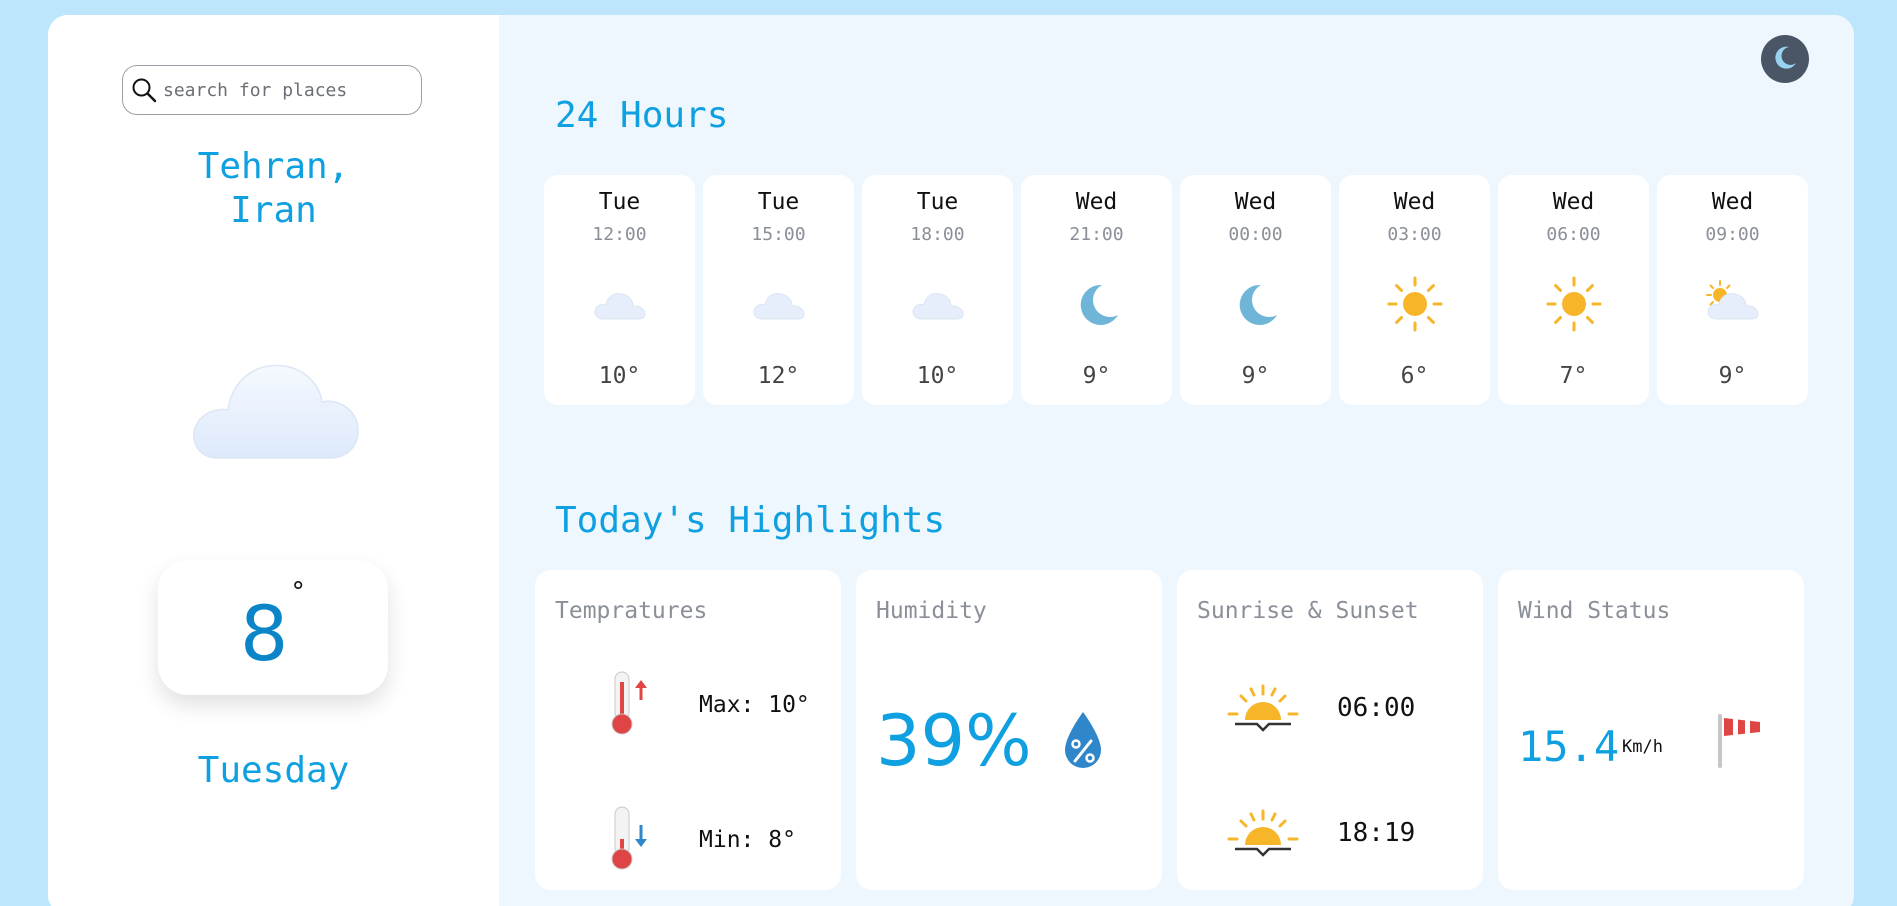  What do you see at coordinates (754, 705) in the screenshot?
I see `max-temperature: Max: 10°` at bounding box center [754, 705].